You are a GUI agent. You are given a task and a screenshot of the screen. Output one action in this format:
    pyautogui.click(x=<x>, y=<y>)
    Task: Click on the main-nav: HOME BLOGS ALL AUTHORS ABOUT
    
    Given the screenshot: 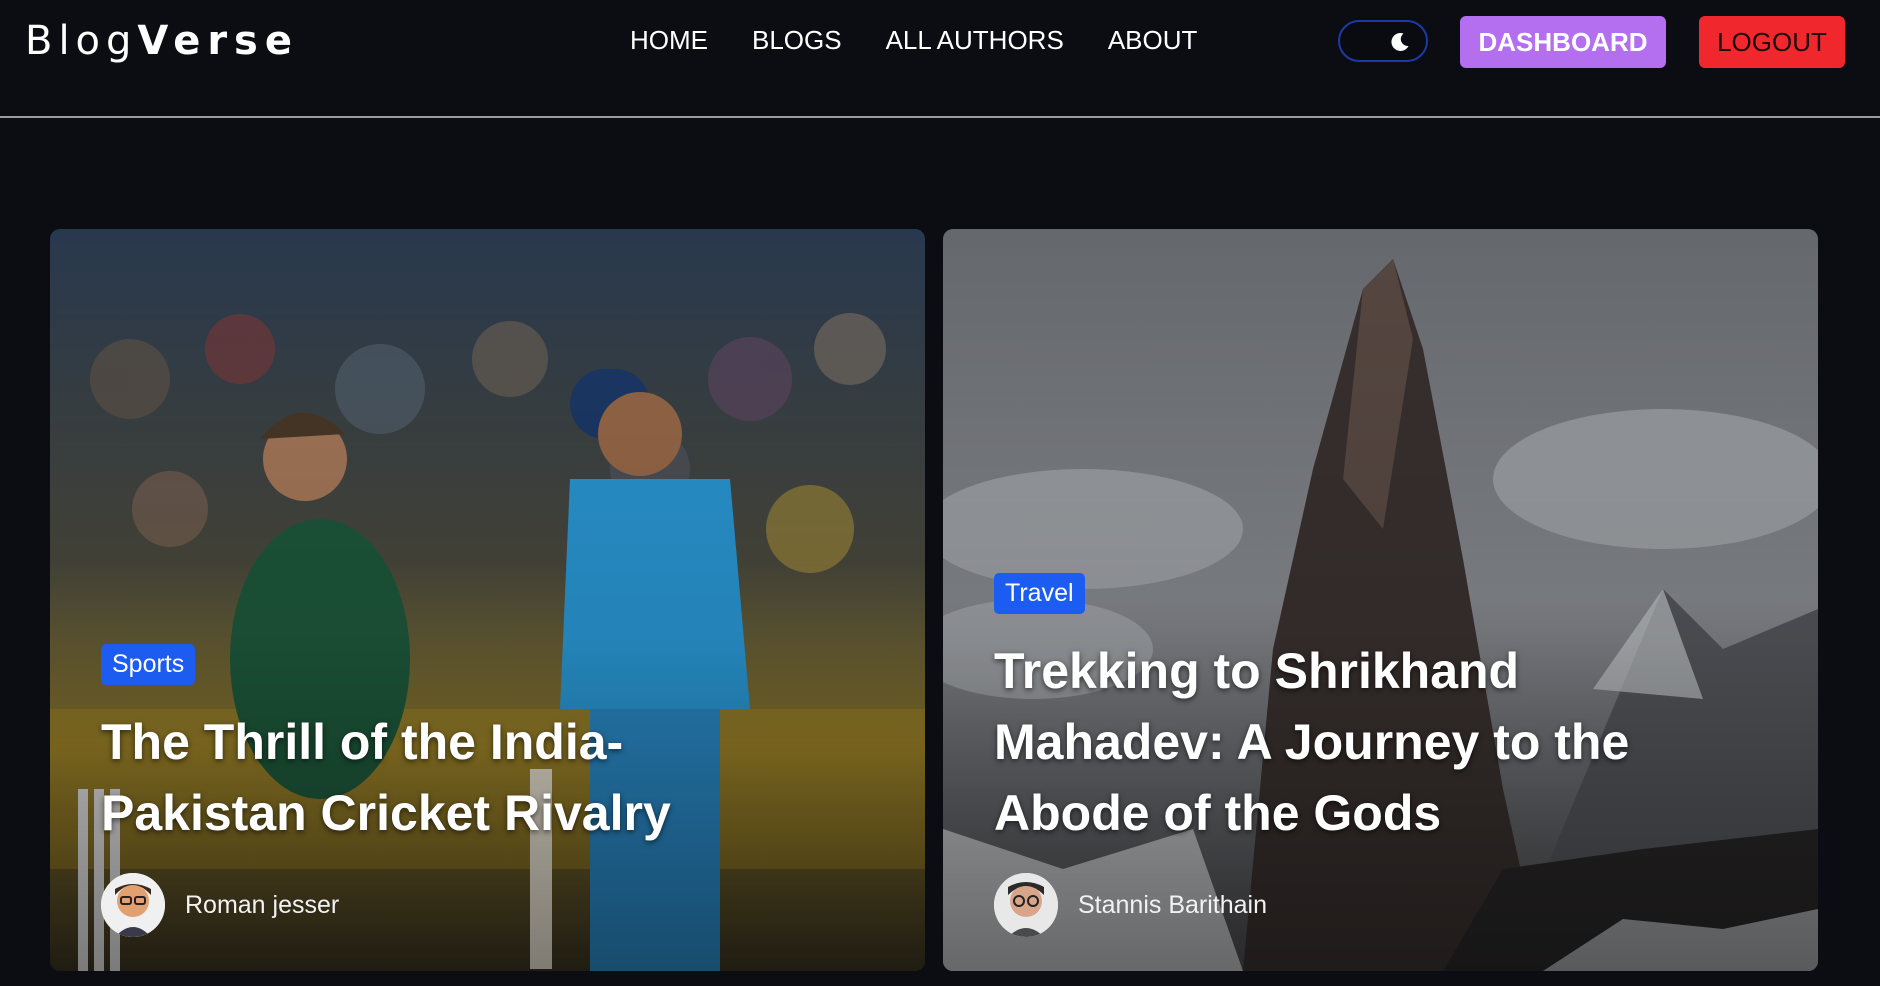 What is the action you would take?
    pyautogui.click(x=913, y=40)
    